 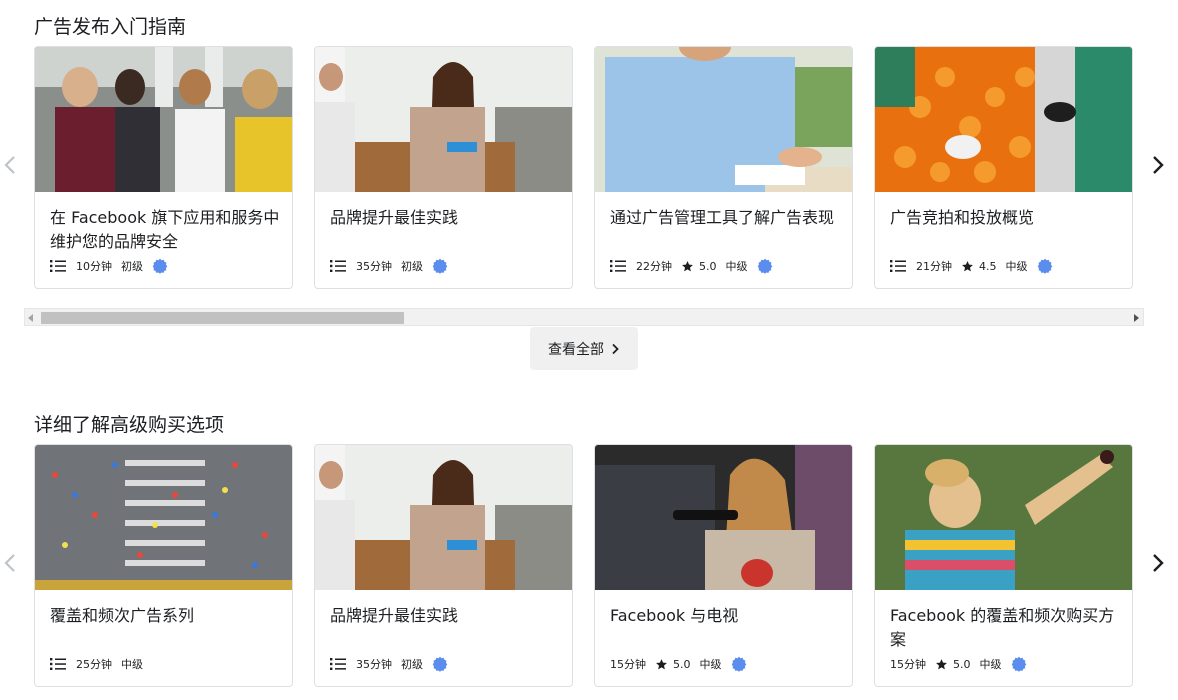 What do you see at coordinates (113, 266) in the screenshot?
I see `course-meta: 10分钟 初级` at bounding box center [113, 266].